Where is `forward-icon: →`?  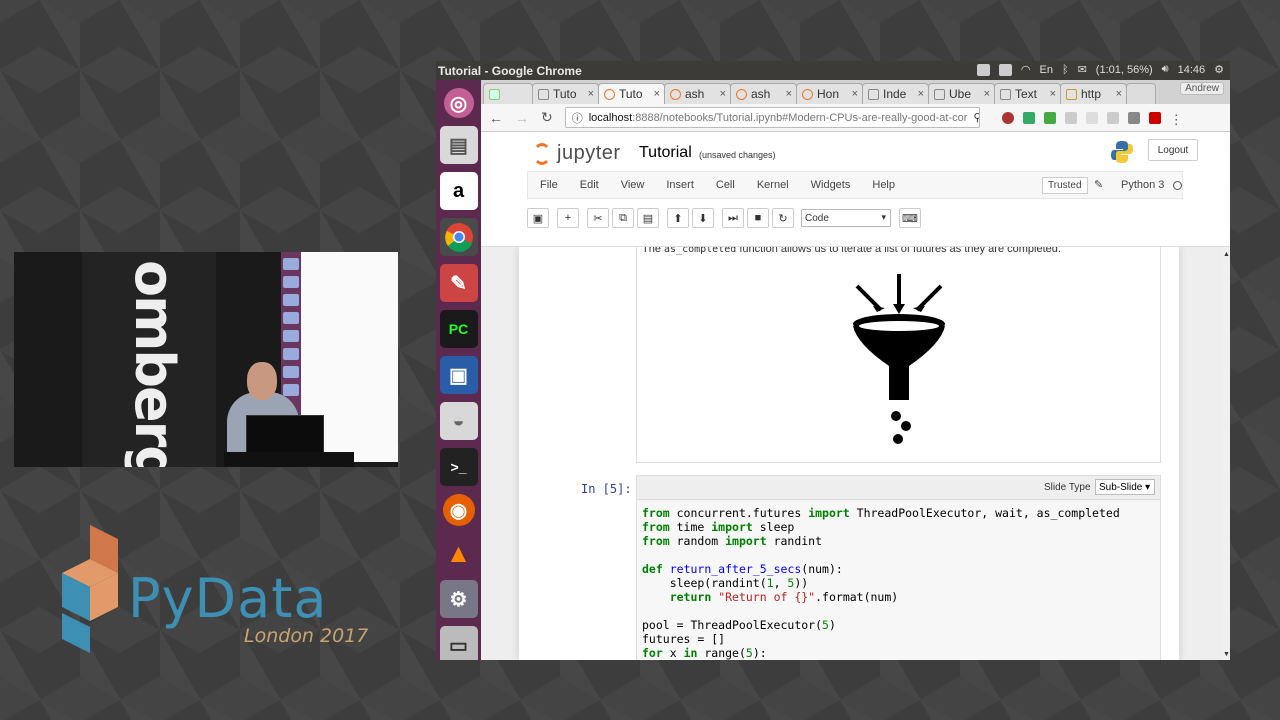
forward-icon: → is located at coordinates (522, 118).